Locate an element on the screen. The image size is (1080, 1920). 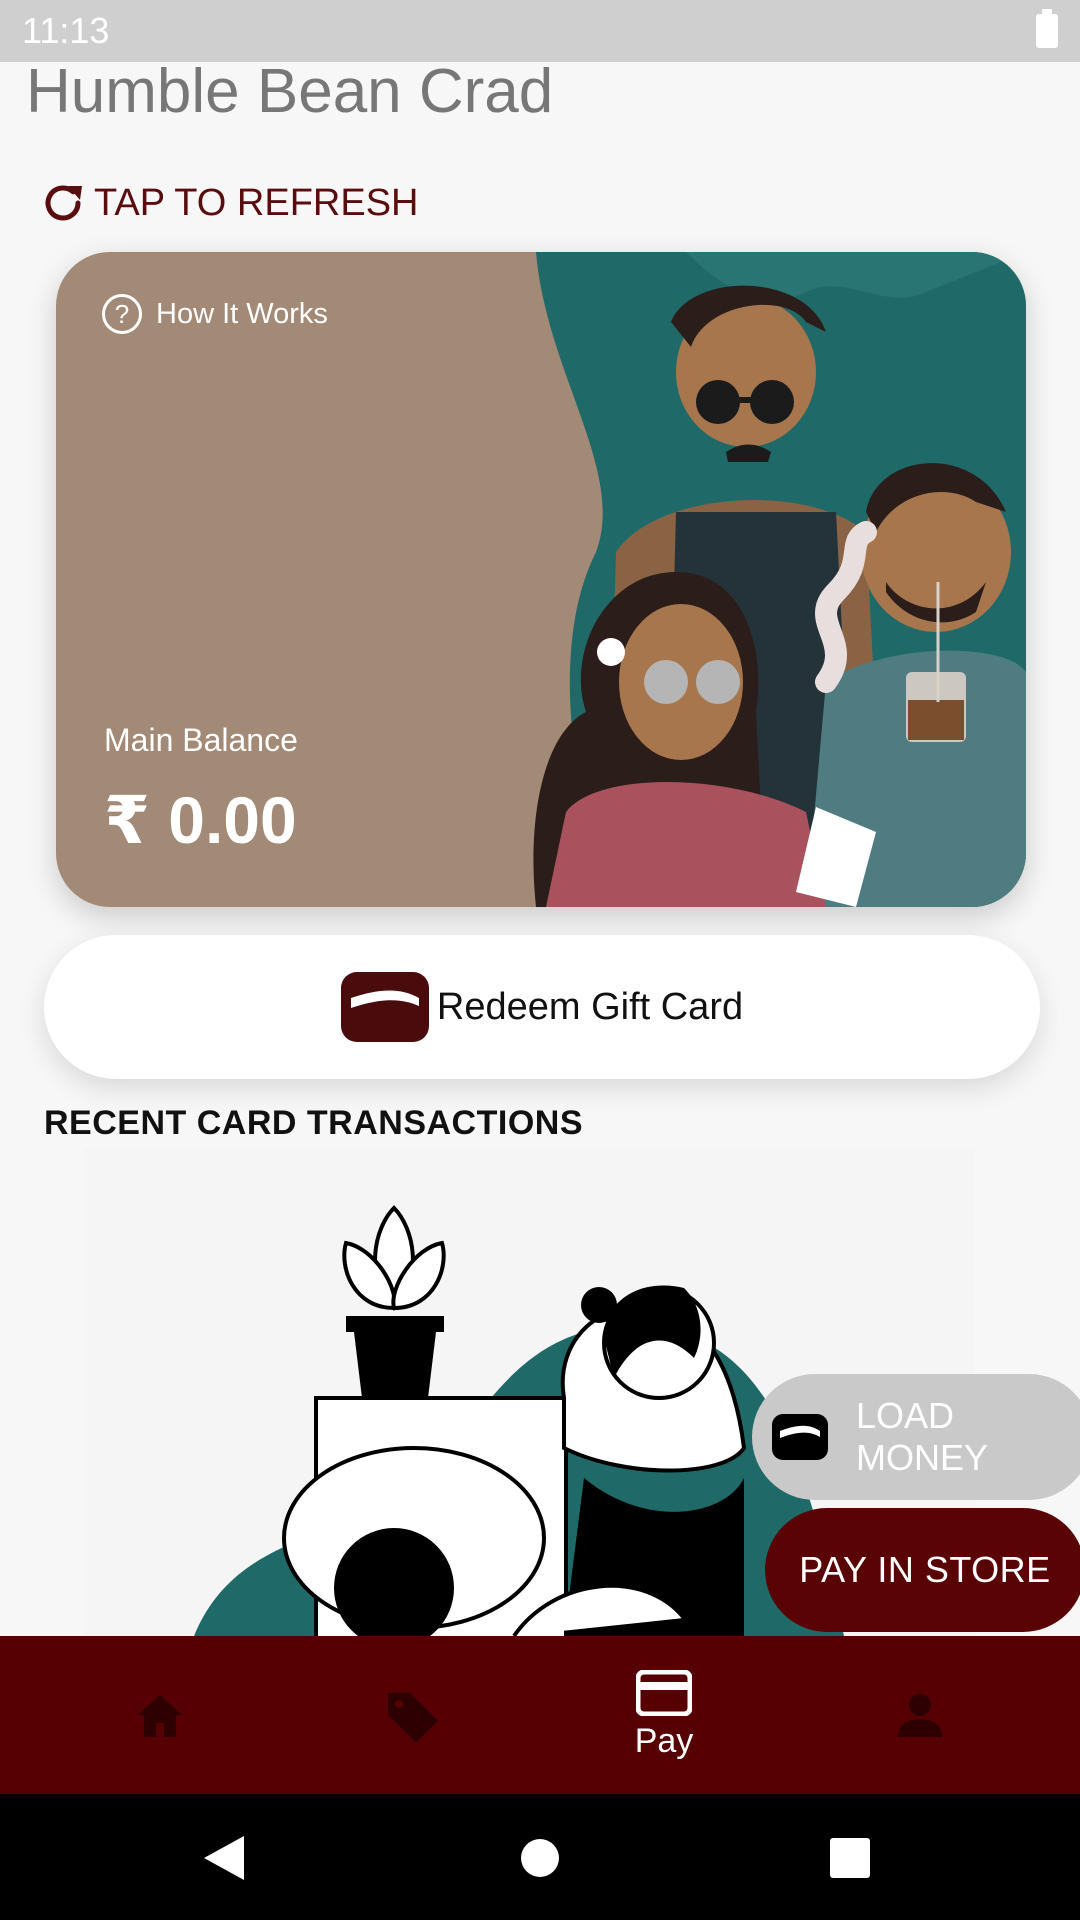
tag-icon is located at coordinates (413, 1718).